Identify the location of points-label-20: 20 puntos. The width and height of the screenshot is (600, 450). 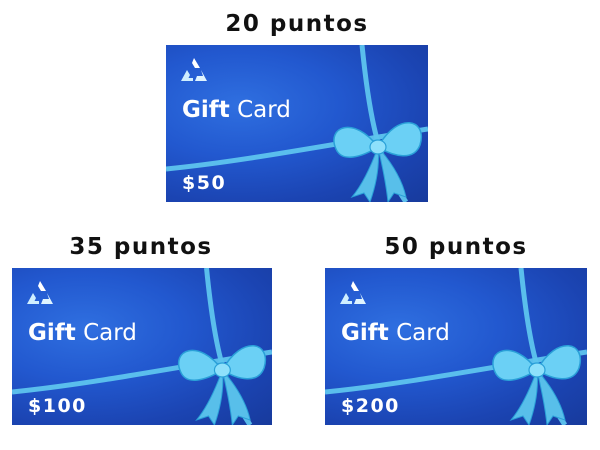
(297, 24).